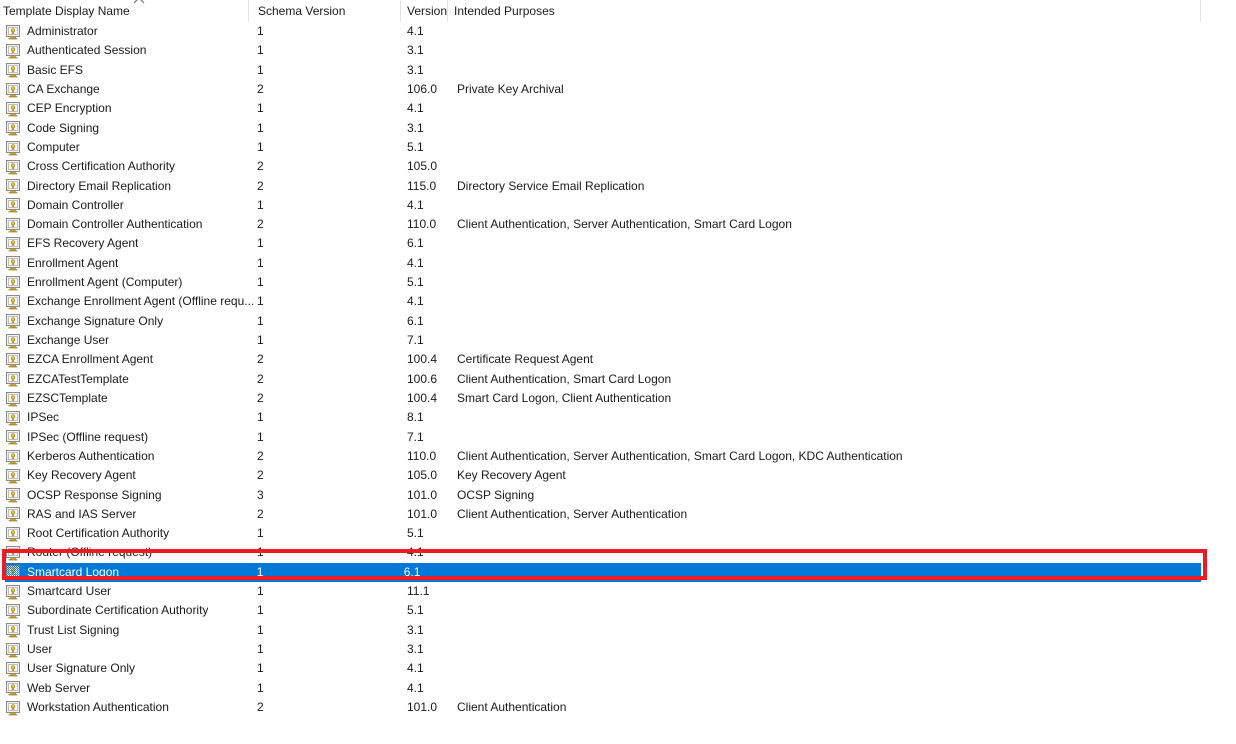  Describe the element at coordinates (618, 321) in the screenshot. I see `table-row: Exchange Signature Only 1 6.1` at that location.